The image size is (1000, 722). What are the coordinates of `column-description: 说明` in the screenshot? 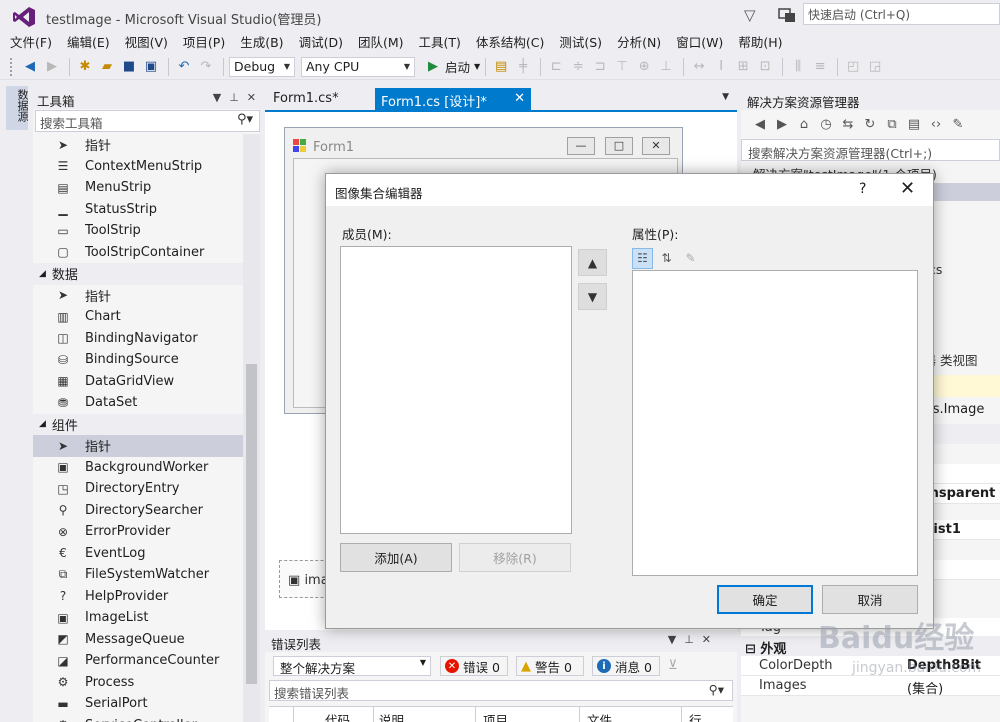 It's located at (391, 716).